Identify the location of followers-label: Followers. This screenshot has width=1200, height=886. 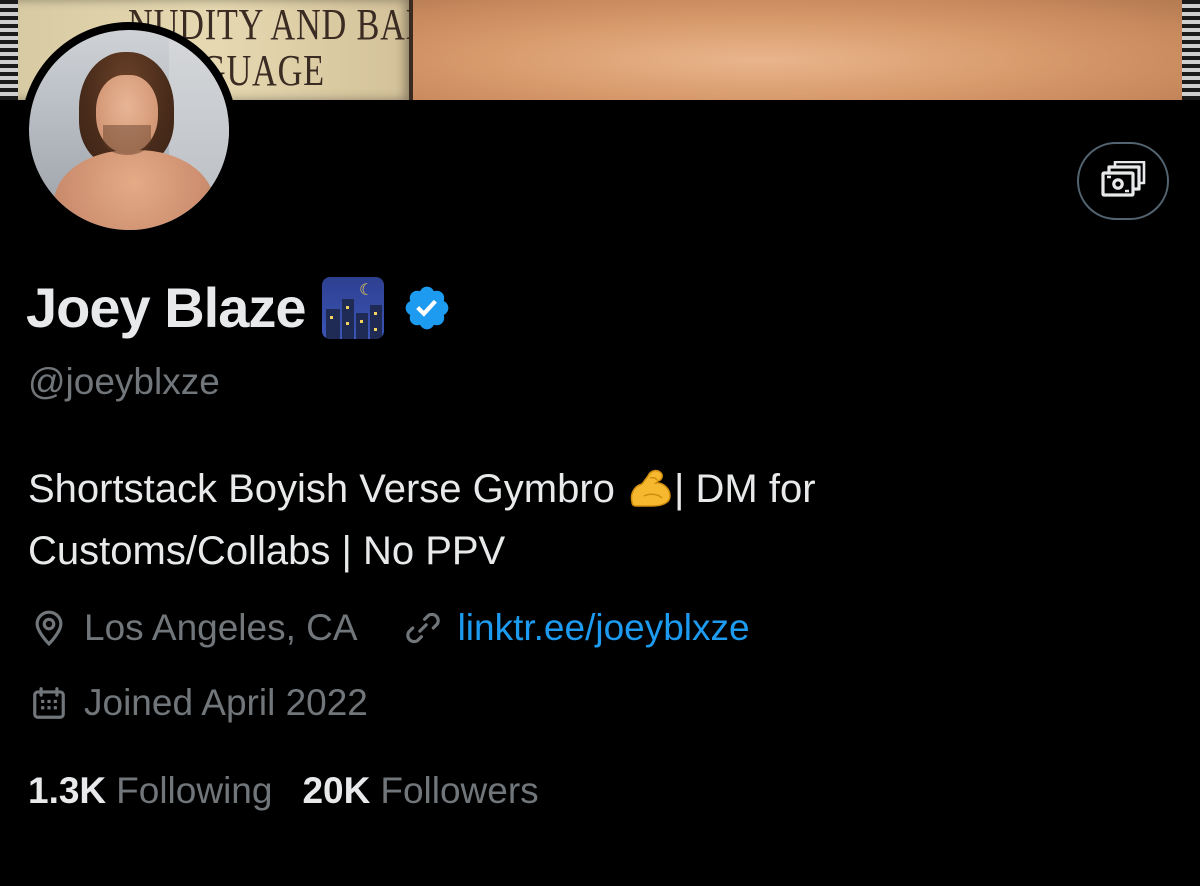
(459, 791).